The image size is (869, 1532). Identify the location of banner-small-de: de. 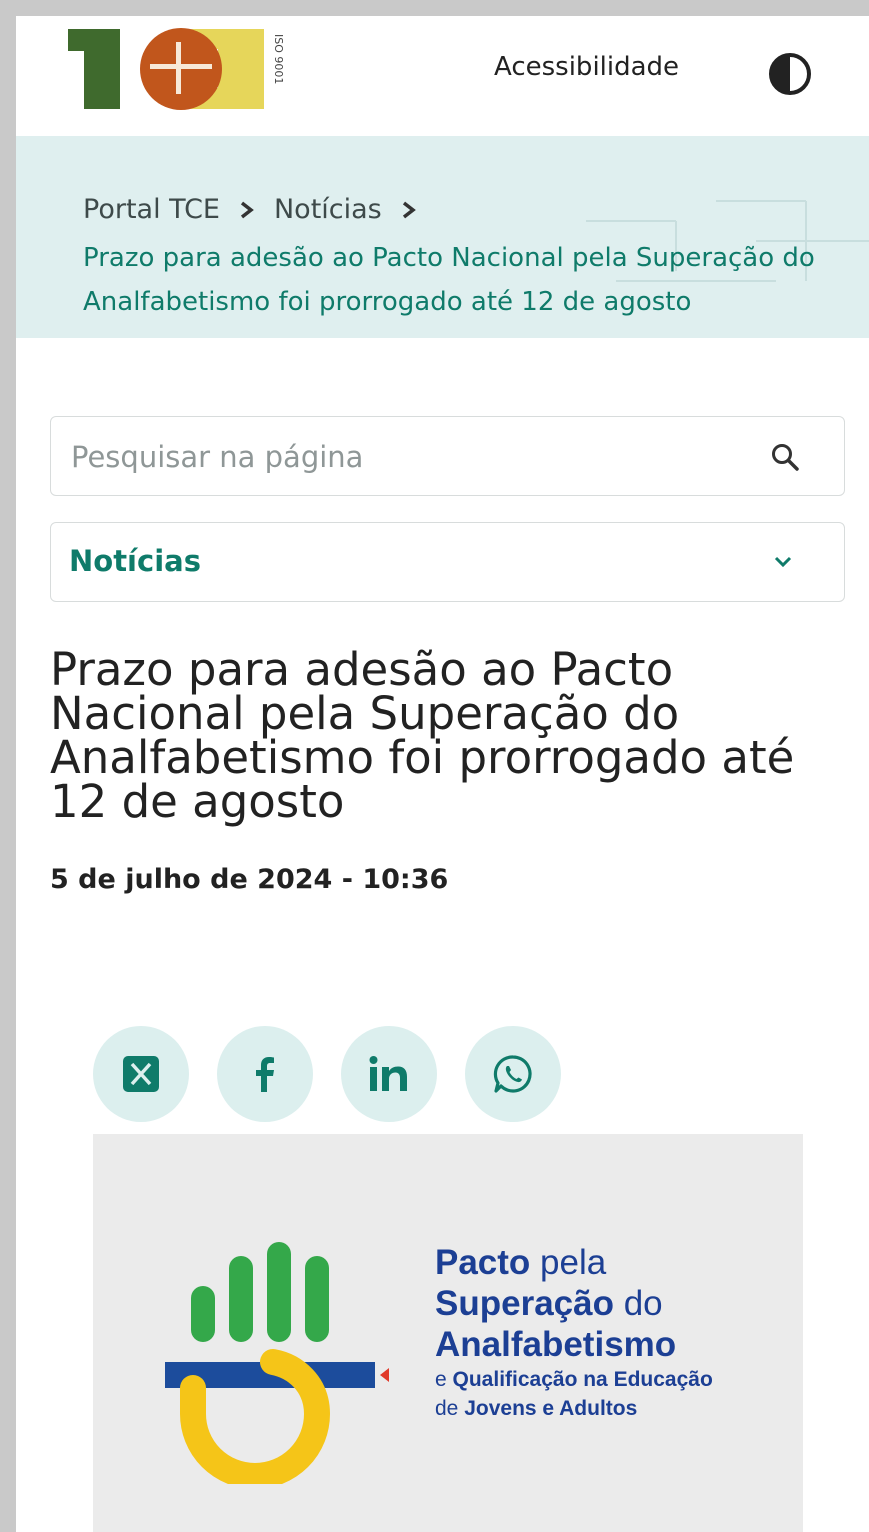
(450, 1408).